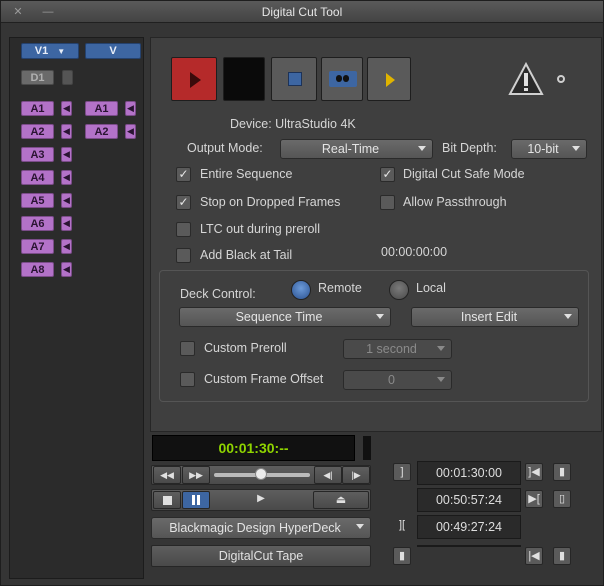 The width and height of the screenshot is (604, 586). What do you see at coordinates (260, 229) in the screenshot?
I see `ltc-out-label: LTC out during preroll` at bounding box center [260, 229].